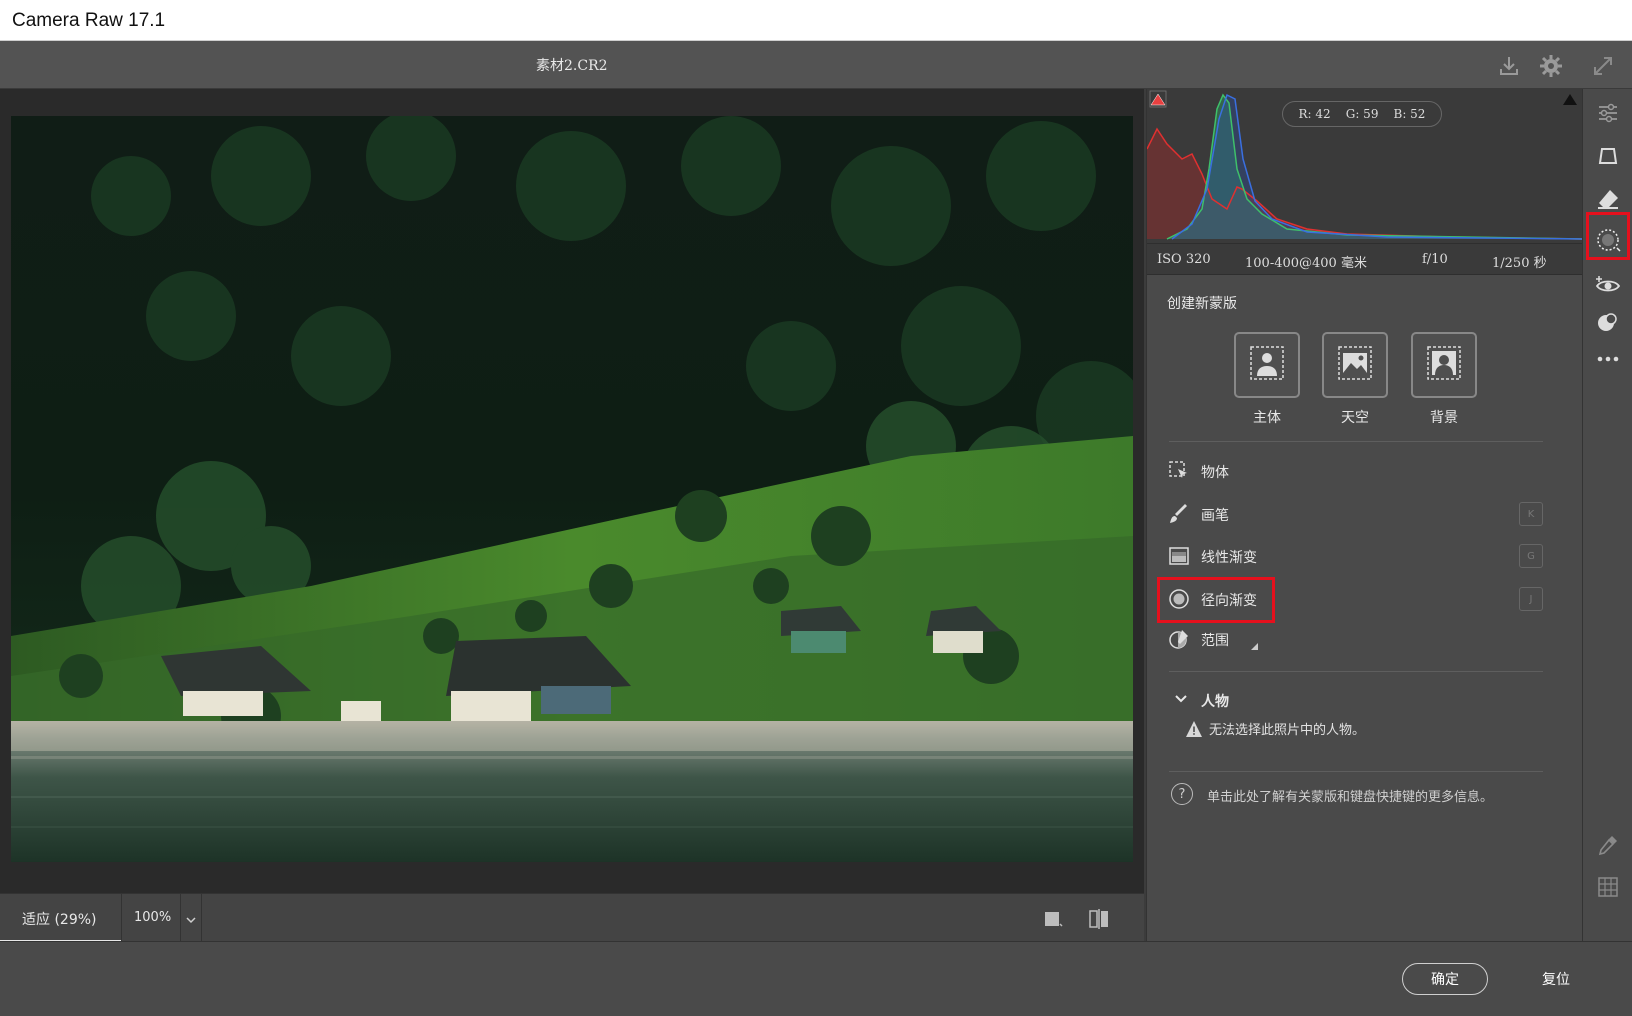 This screenshot has width=1632, height=1016. What do you see at coordinates (1365, 471) in the screenshot?
I see `tool-object: 物体` at bounding box center [1365, 471].